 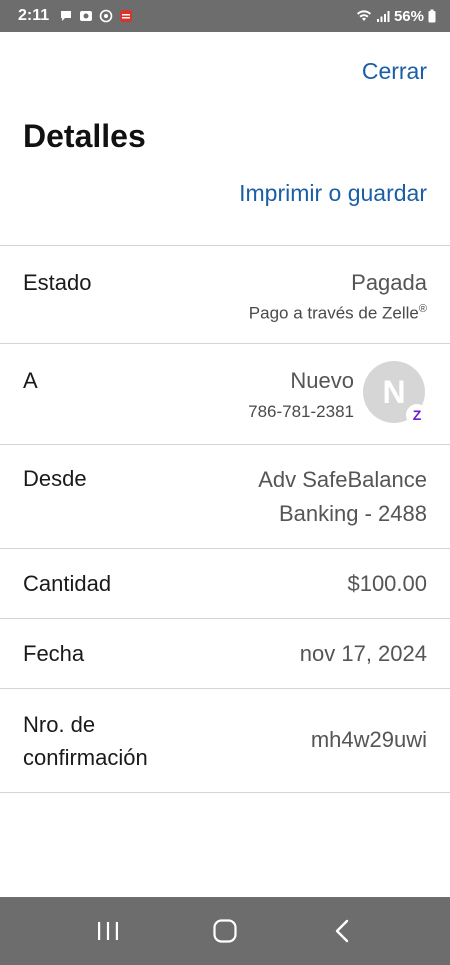 I want to click on registered-mark: ®, so click(x=422, y=309).